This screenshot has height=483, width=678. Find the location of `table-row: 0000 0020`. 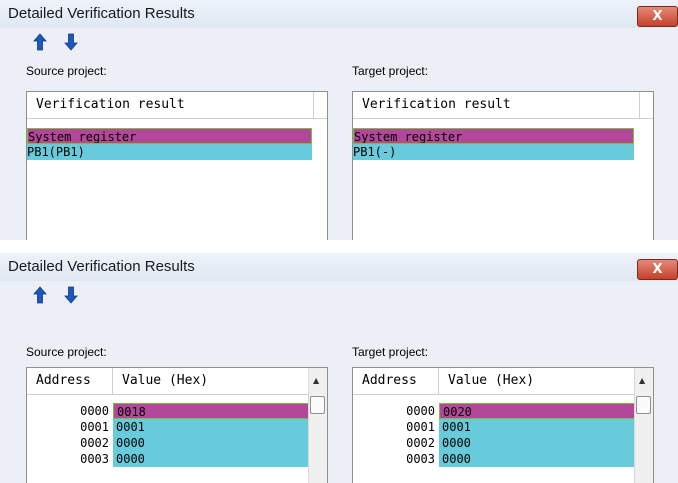

table-row: 0000 0020 is located at coordinates (495, 411).